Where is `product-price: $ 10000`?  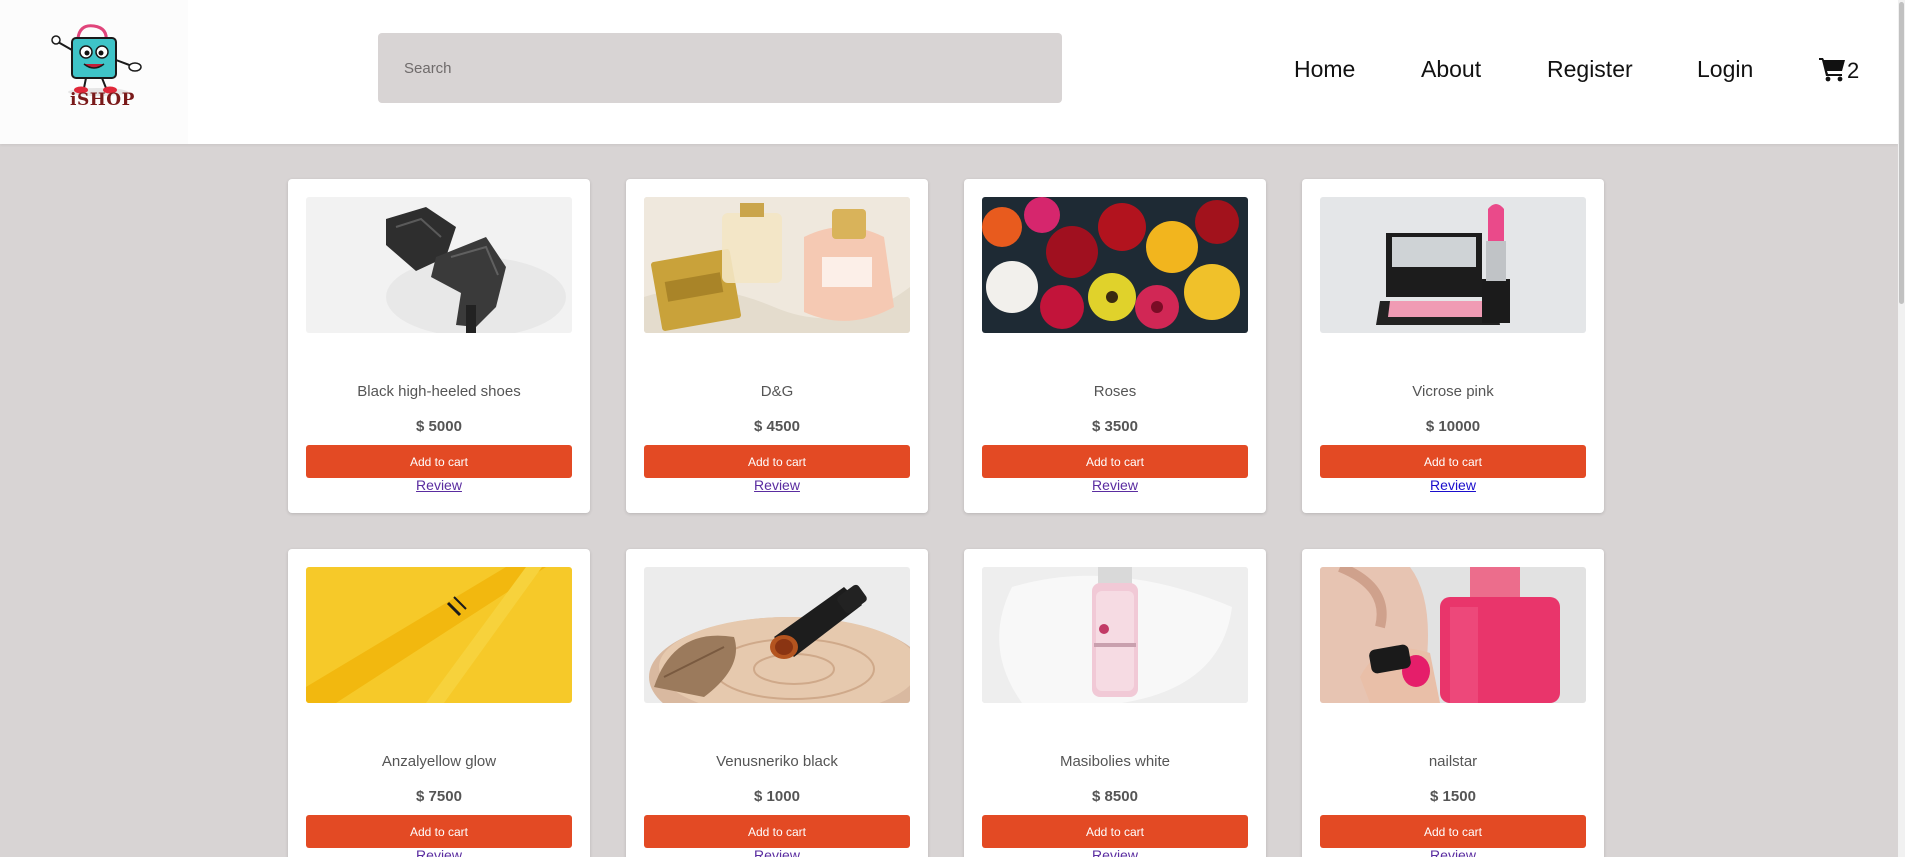 product-price: $ 10000 is located at coordinates (1453, 426).